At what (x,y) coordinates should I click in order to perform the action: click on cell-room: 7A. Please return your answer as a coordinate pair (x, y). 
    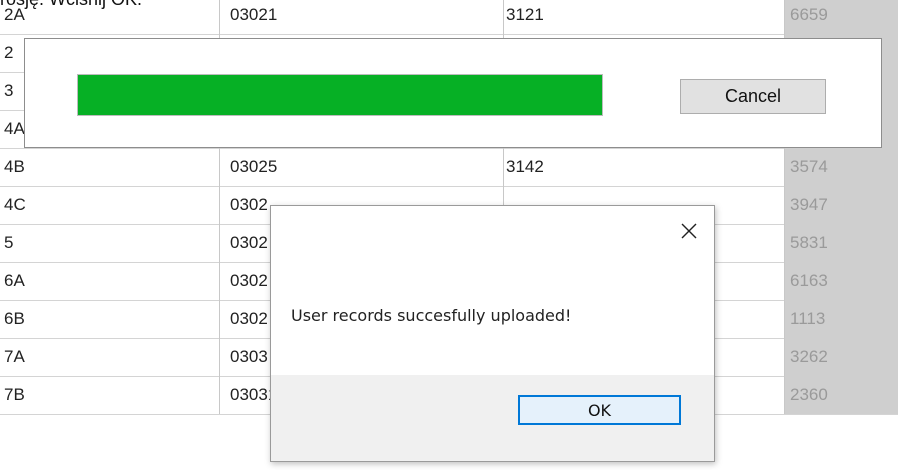
    Looking at the image, I should click on (110, 357).